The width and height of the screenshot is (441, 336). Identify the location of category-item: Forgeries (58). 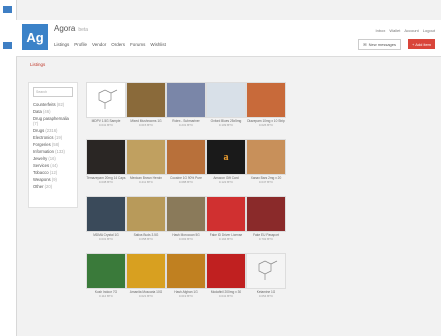
(53, 144).